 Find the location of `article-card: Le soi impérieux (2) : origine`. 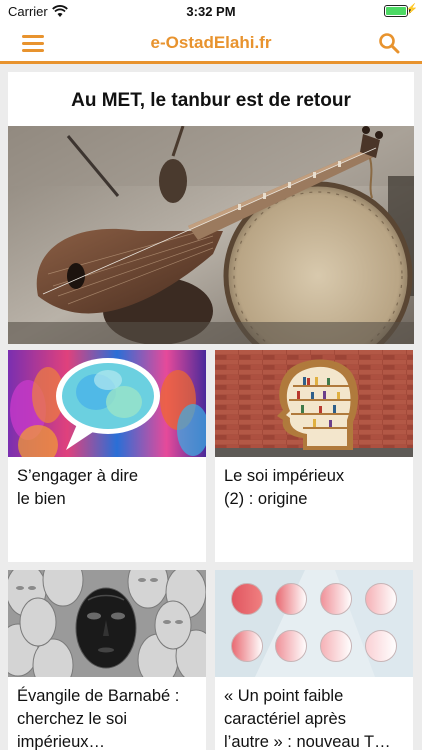

article-card: Le soi impérieux (2) : origine is located at coordinates (314, 456).